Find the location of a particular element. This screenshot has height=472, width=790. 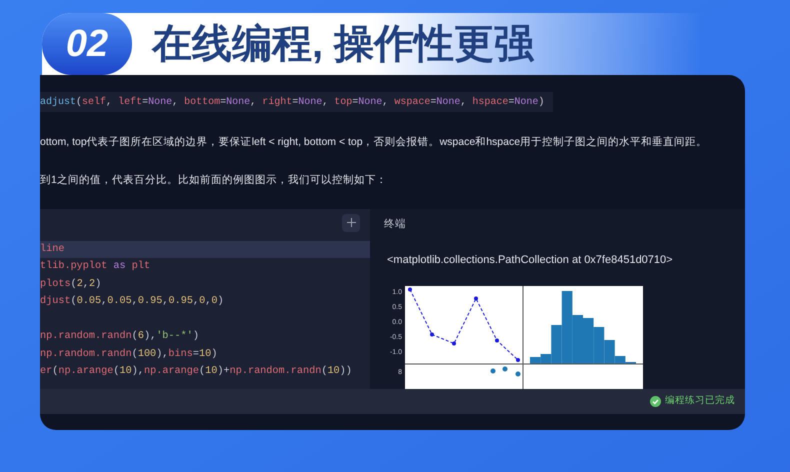

terminal-title: 终端 is located at coordinates (395, 224).